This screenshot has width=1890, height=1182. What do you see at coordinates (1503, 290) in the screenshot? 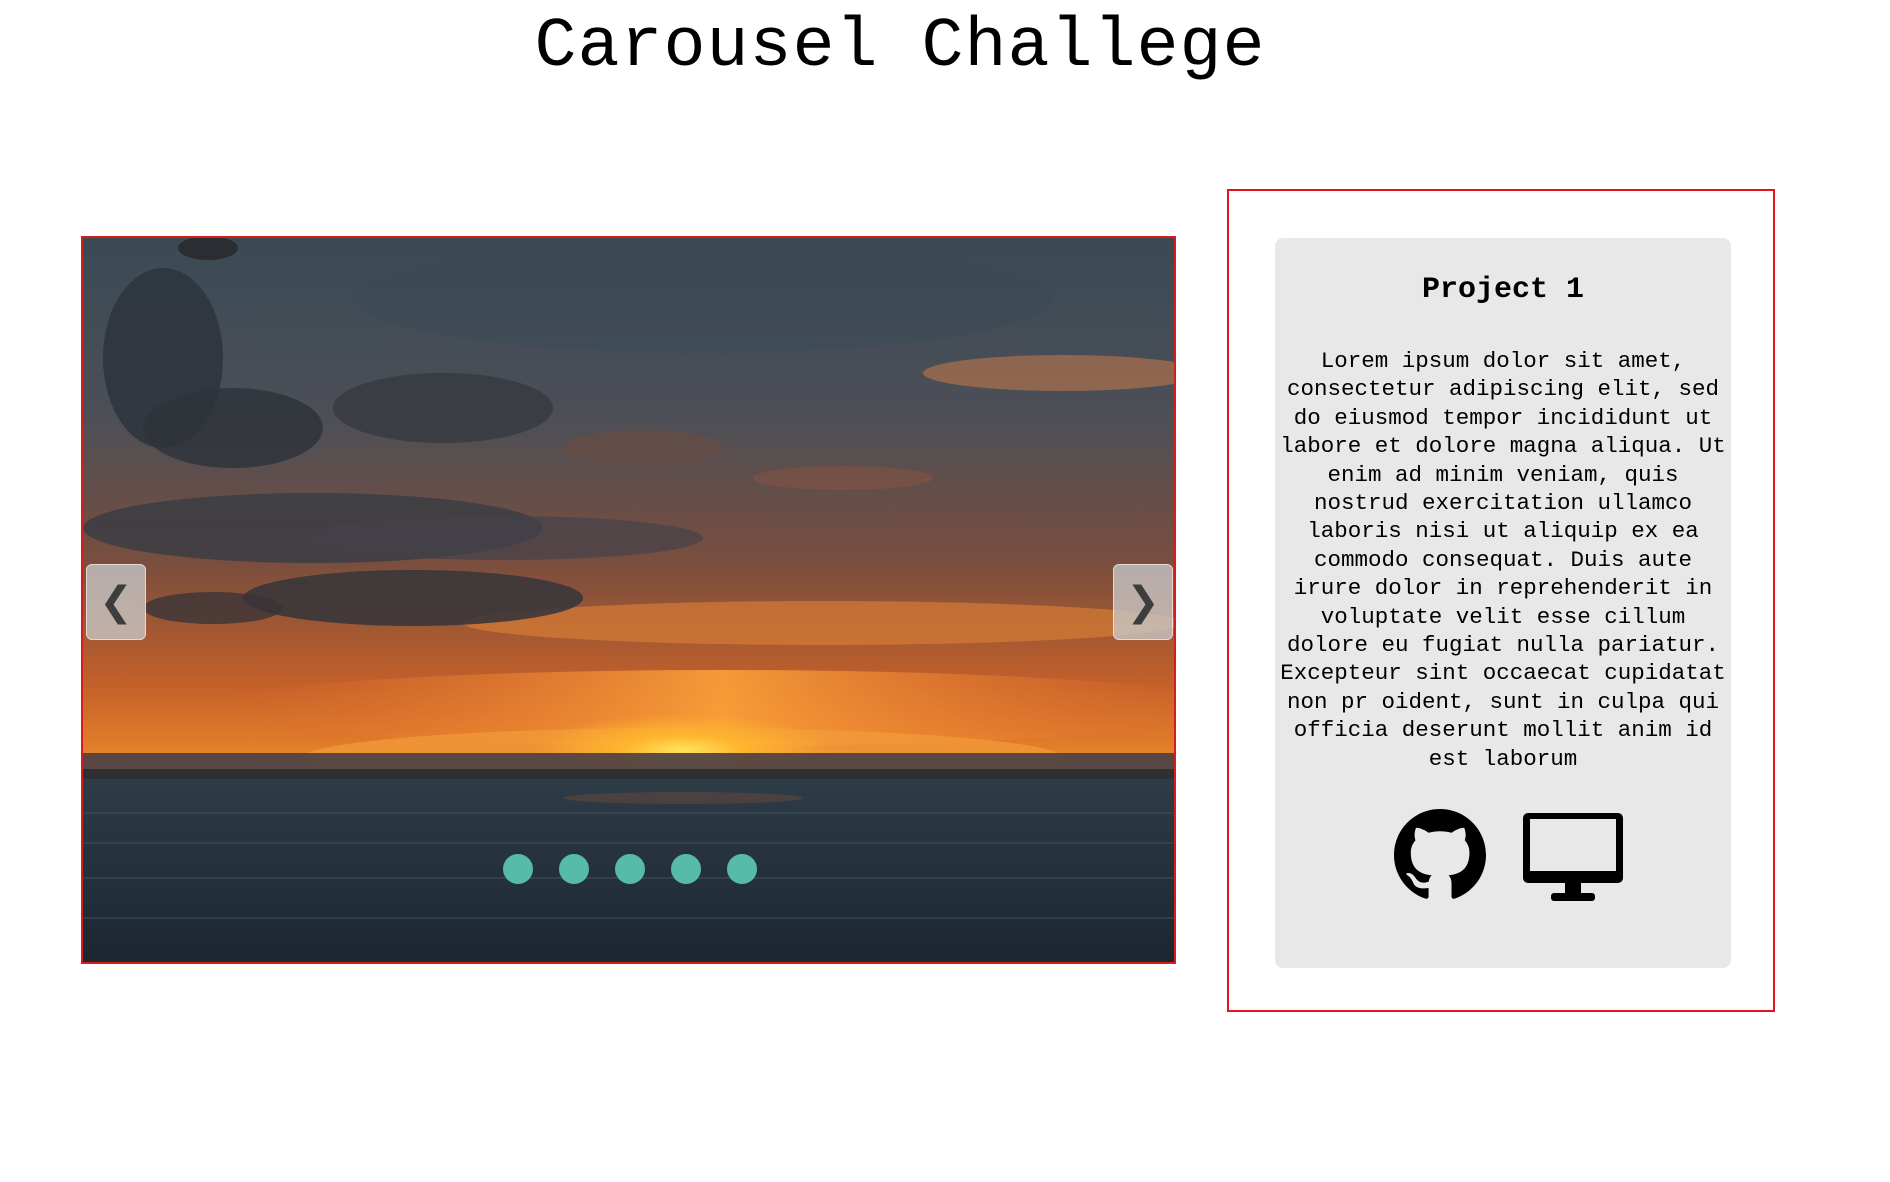
I see `project-title: Project 1` at bounding box center [1503, 290].